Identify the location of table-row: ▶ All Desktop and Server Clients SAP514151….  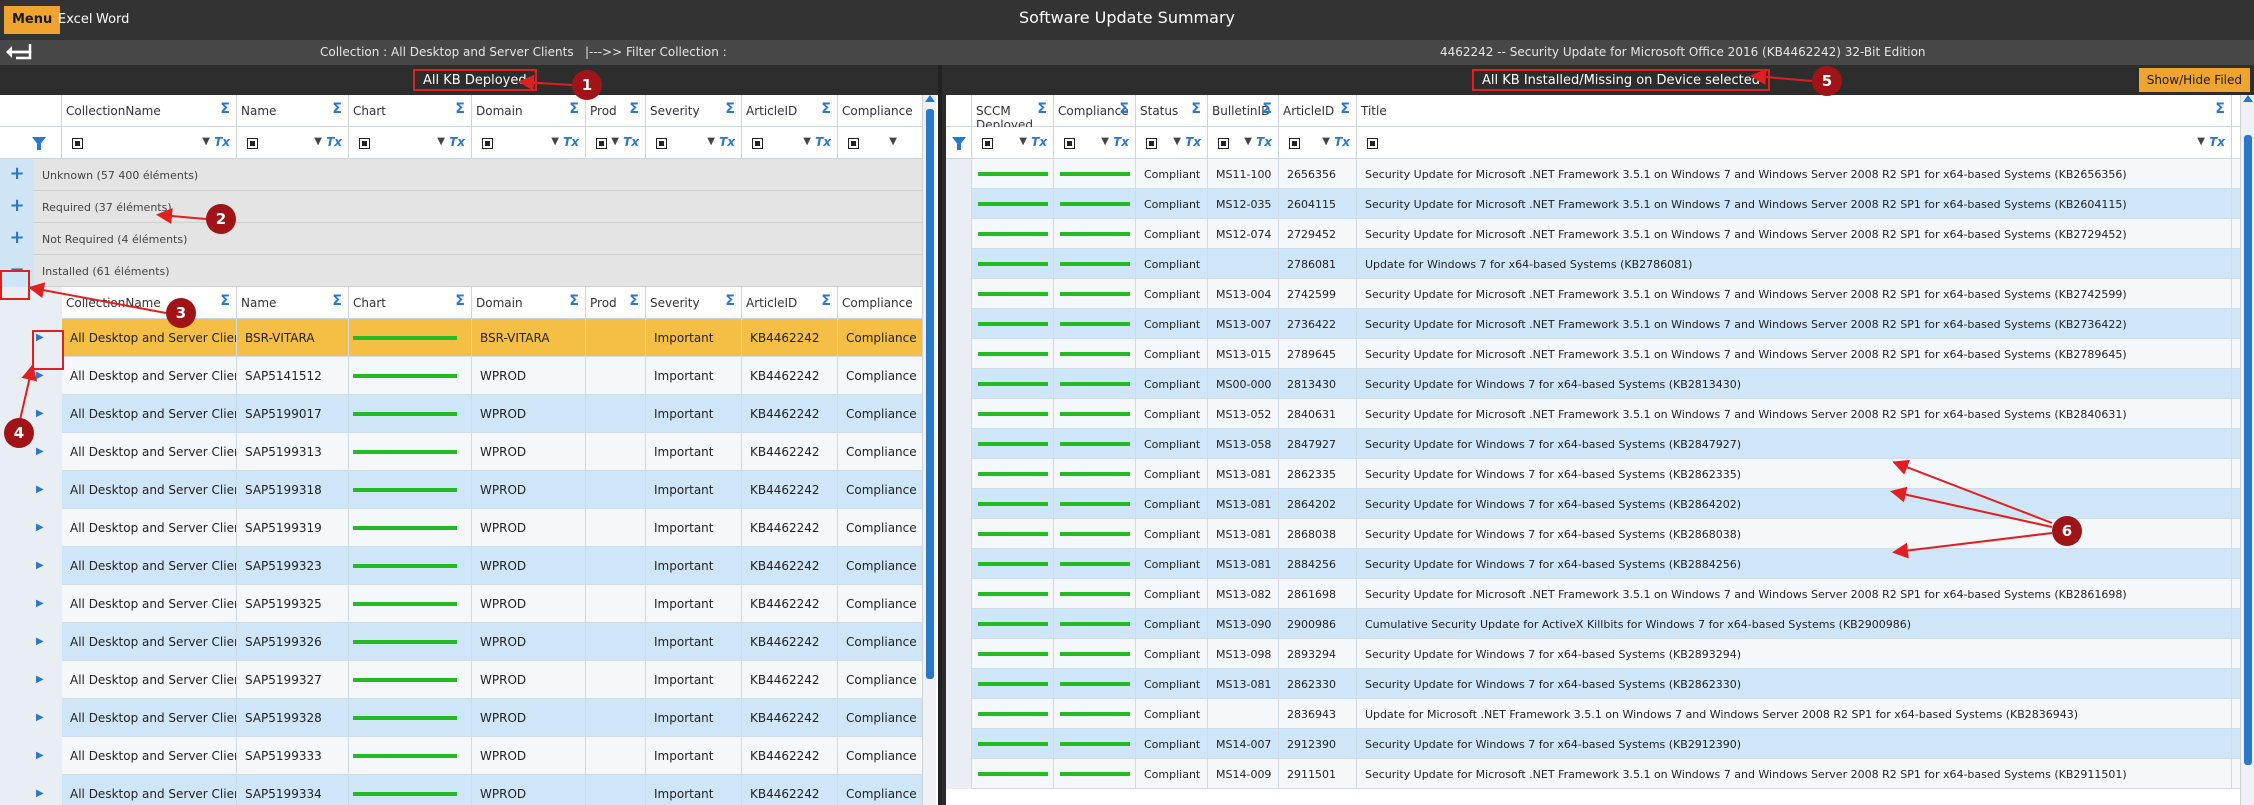
(462, 376).